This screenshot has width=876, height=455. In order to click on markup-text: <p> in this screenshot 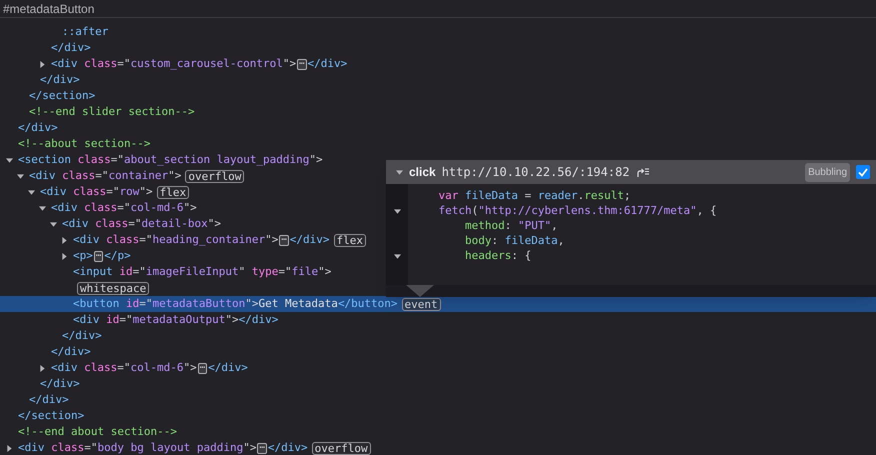, I will do `click(83, 256)`.